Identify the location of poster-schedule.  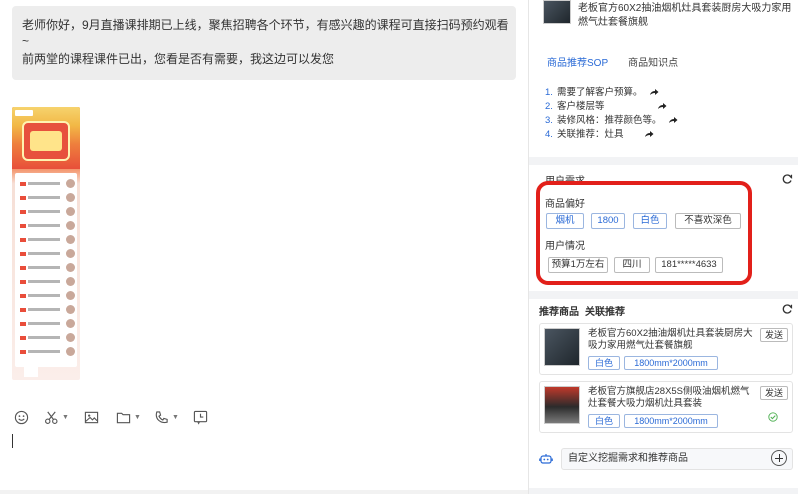
(46, 270).